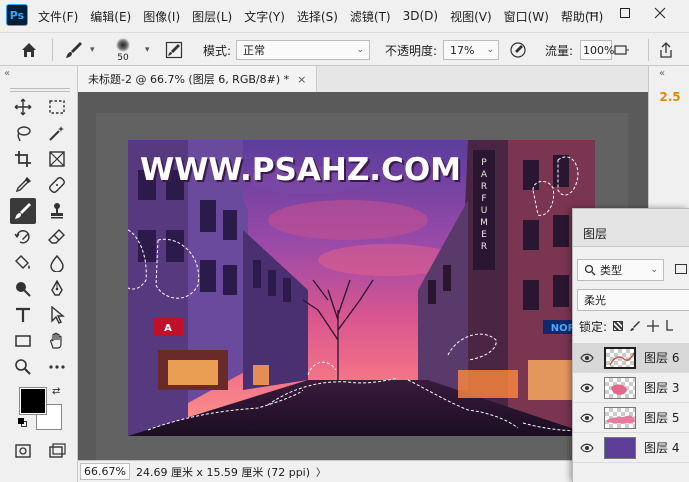 The image size is (689, 482). I want to click on path-selection-tool, so click(57, 315).